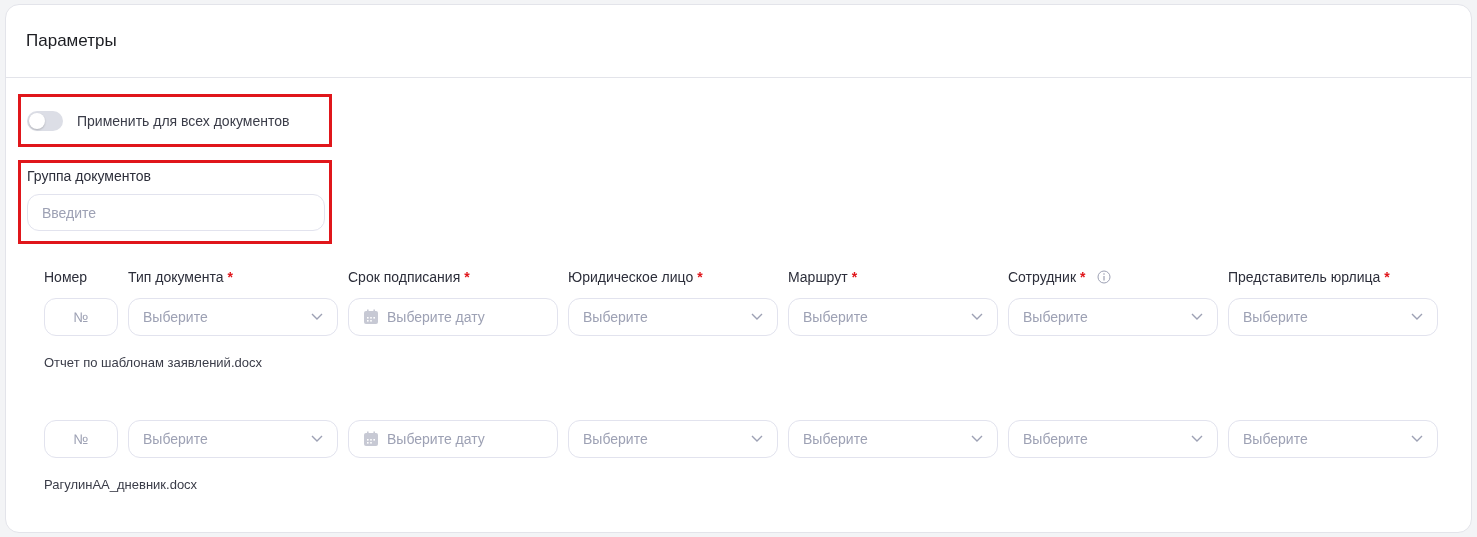 The width and height of the screenshot is (1477, 537). Describe the element at coordinates (121, 484) in the screenshot. I see `file-name: РагулинАА_дневник.docx` at that location.